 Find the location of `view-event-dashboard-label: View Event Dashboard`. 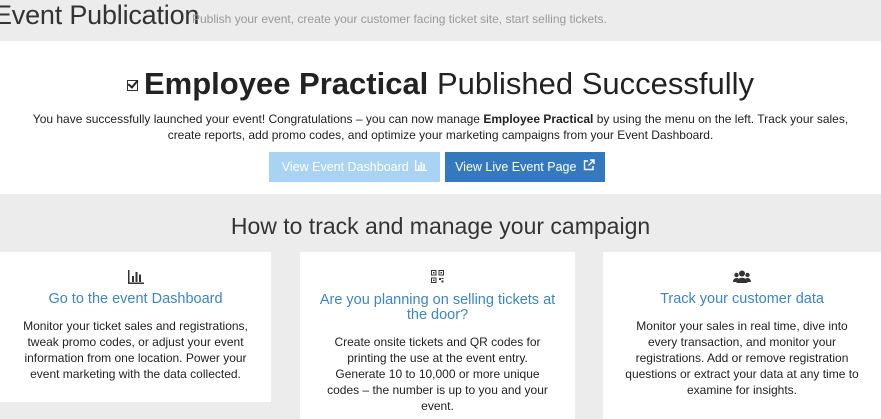

view-event-dashboard-label: View Event Dashboard is located at coordinates (345, 167).